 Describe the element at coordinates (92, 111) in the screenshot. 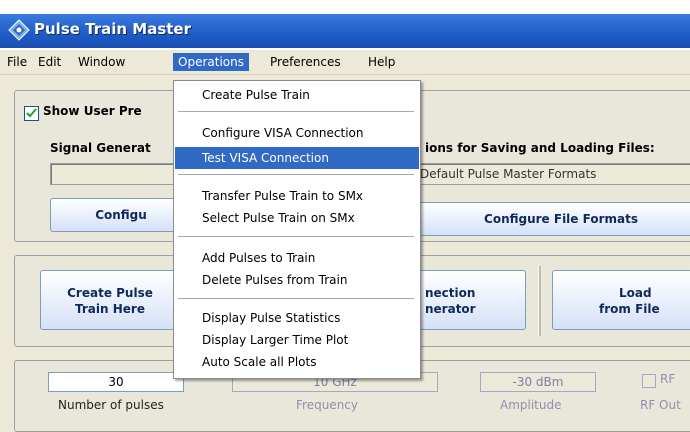

I see `show-user-prefs-label: Show User Pre` at that location.